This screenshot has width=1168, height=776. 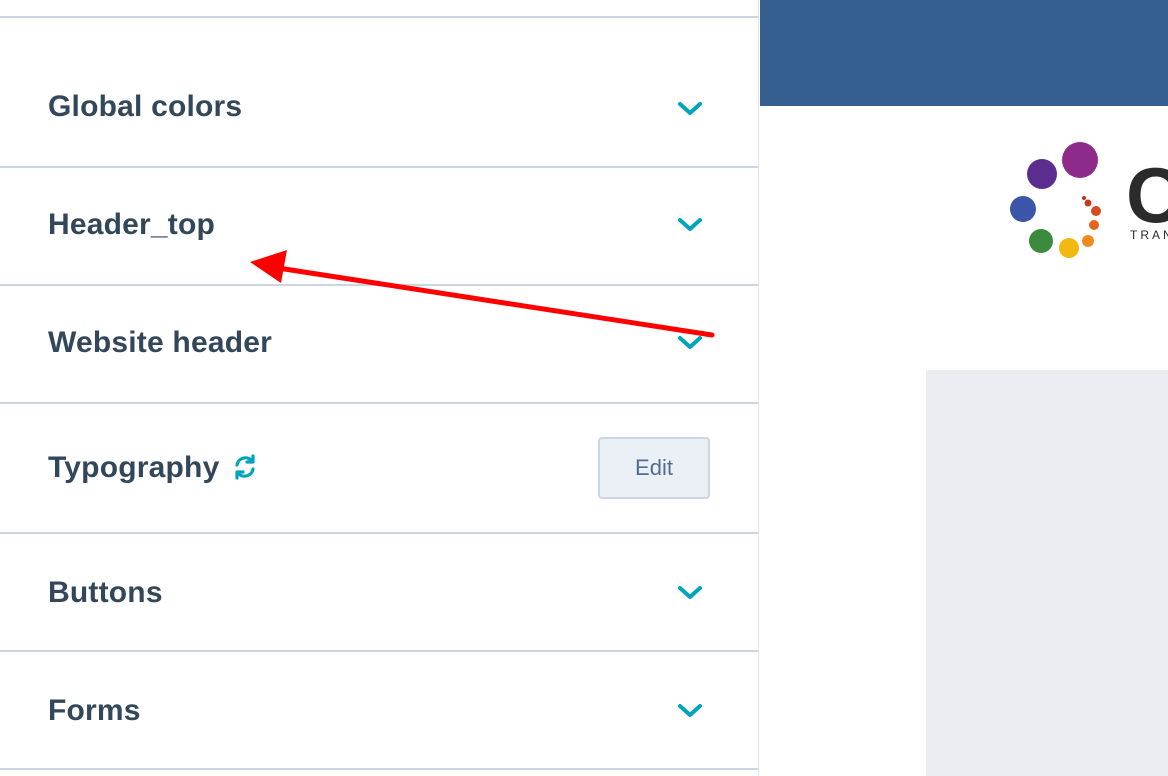 What do you see at coordinates (132, 224) in the screenshot?
I see `section-label-header-top: Header_top` at bounding box center [132, 224].